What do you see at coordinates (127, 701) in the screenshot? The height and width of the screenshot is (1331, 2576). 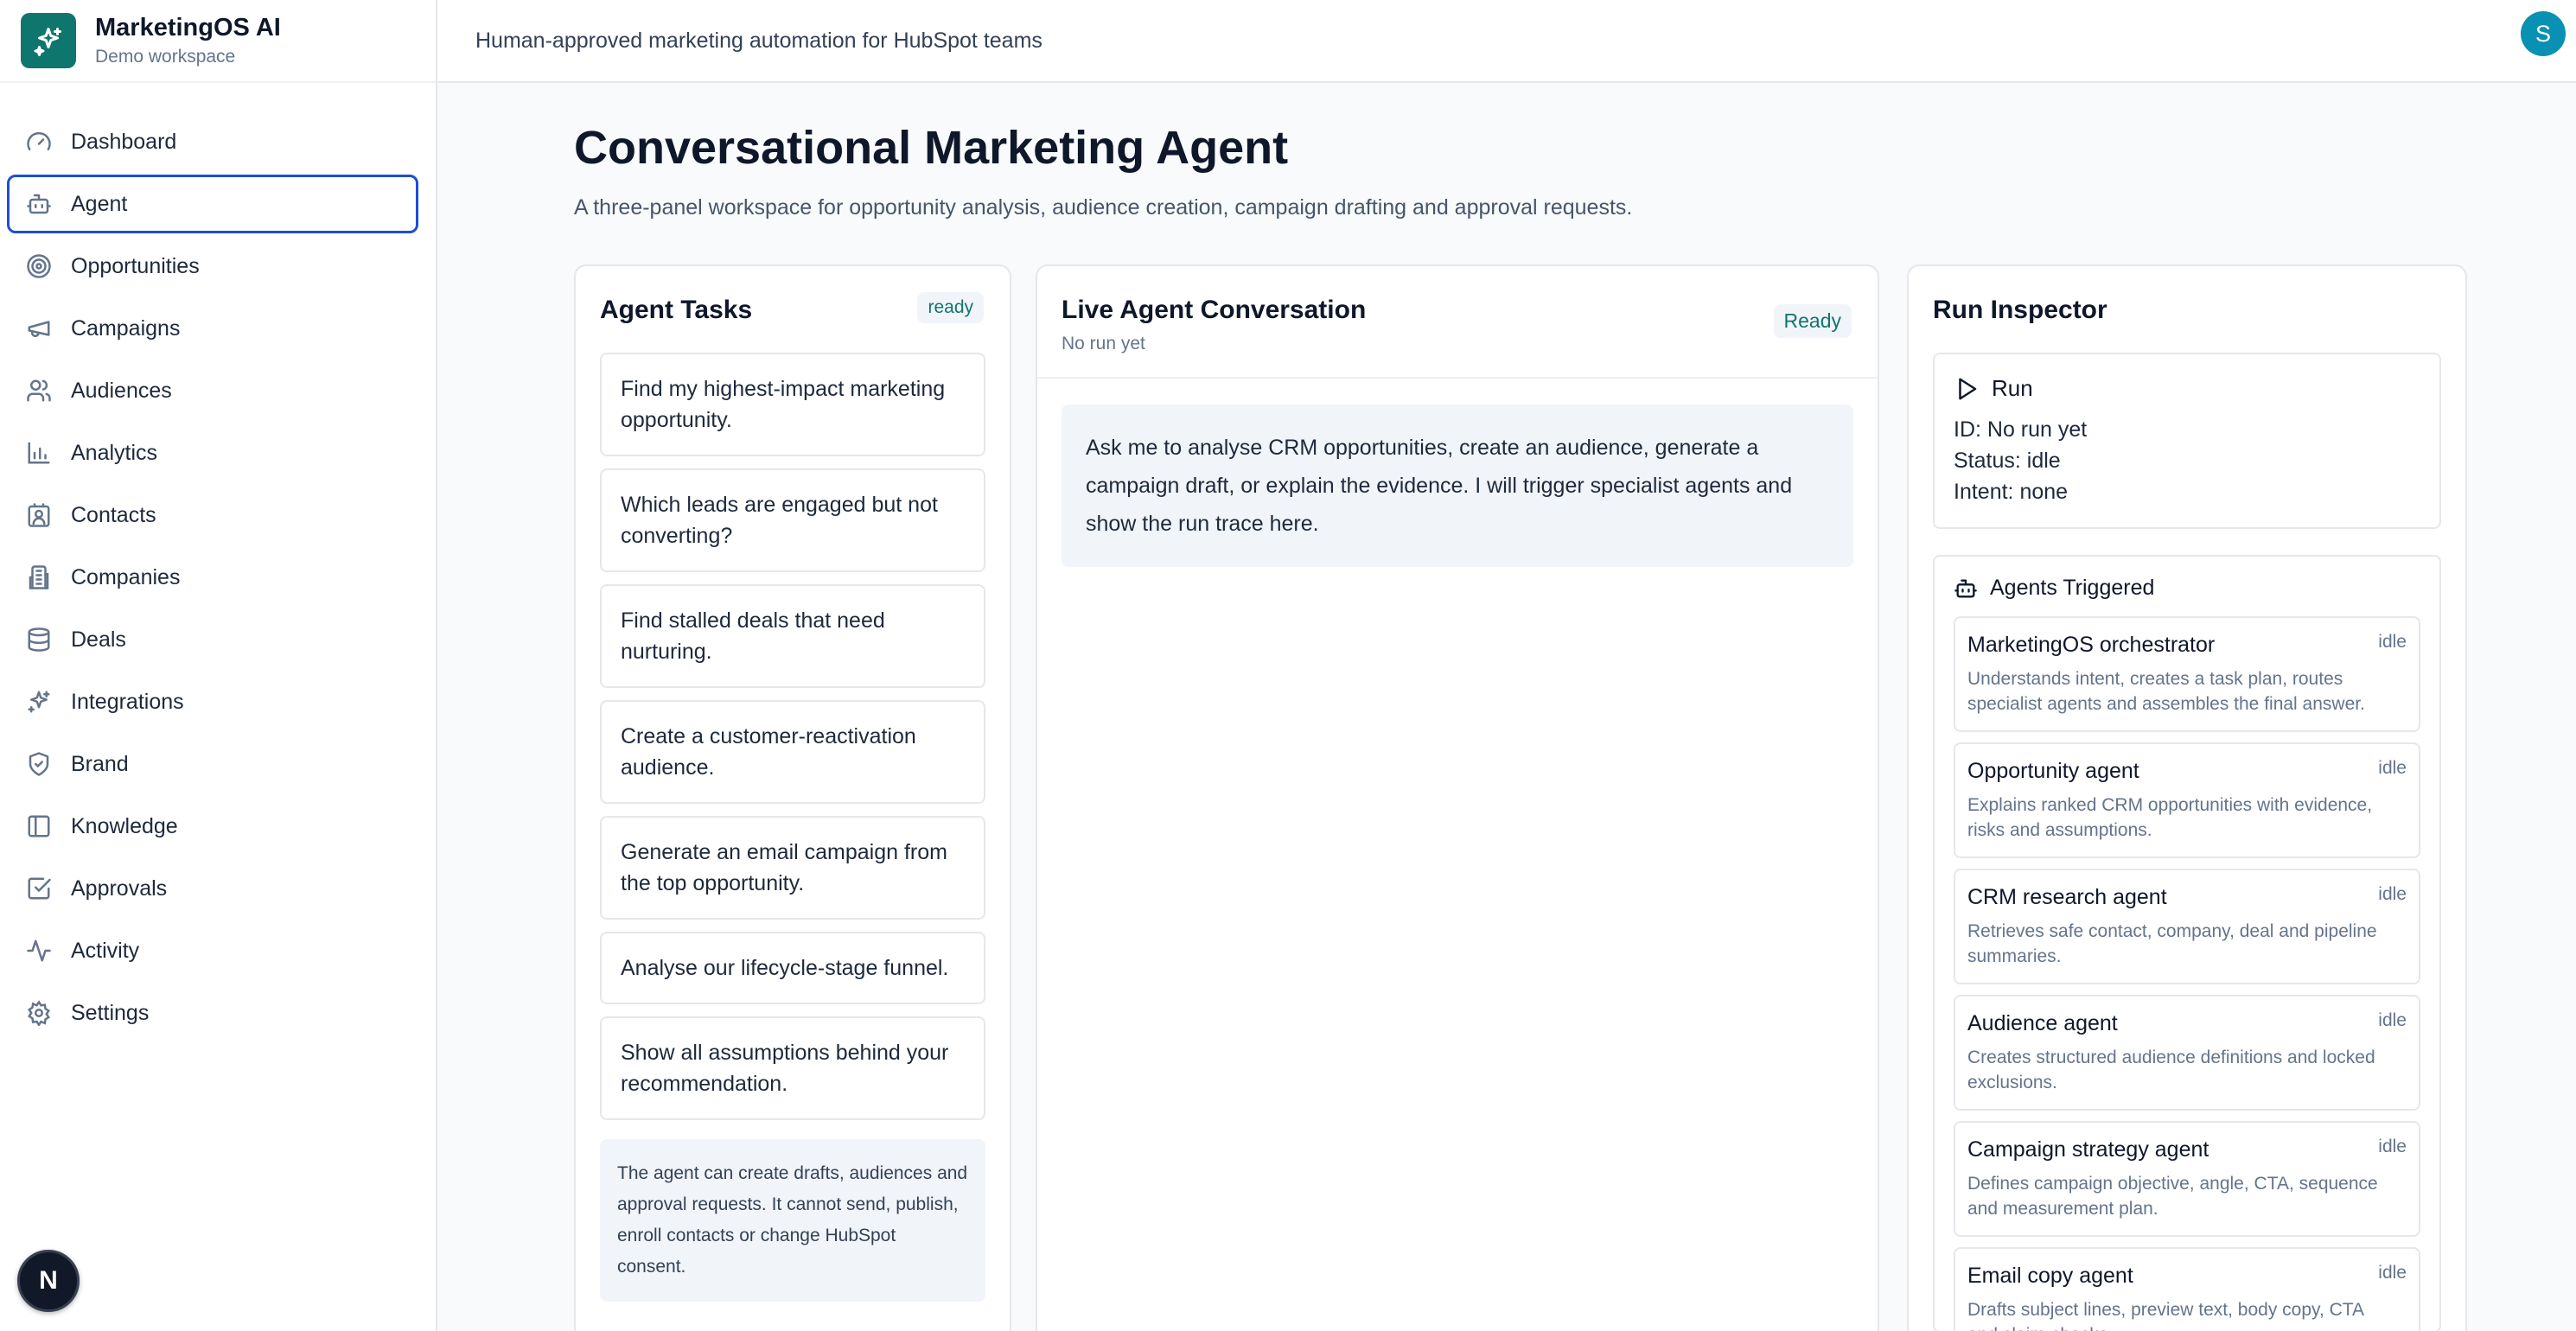 I see `sidebar-item-label: Integrations` at bounding box center [127, 701].